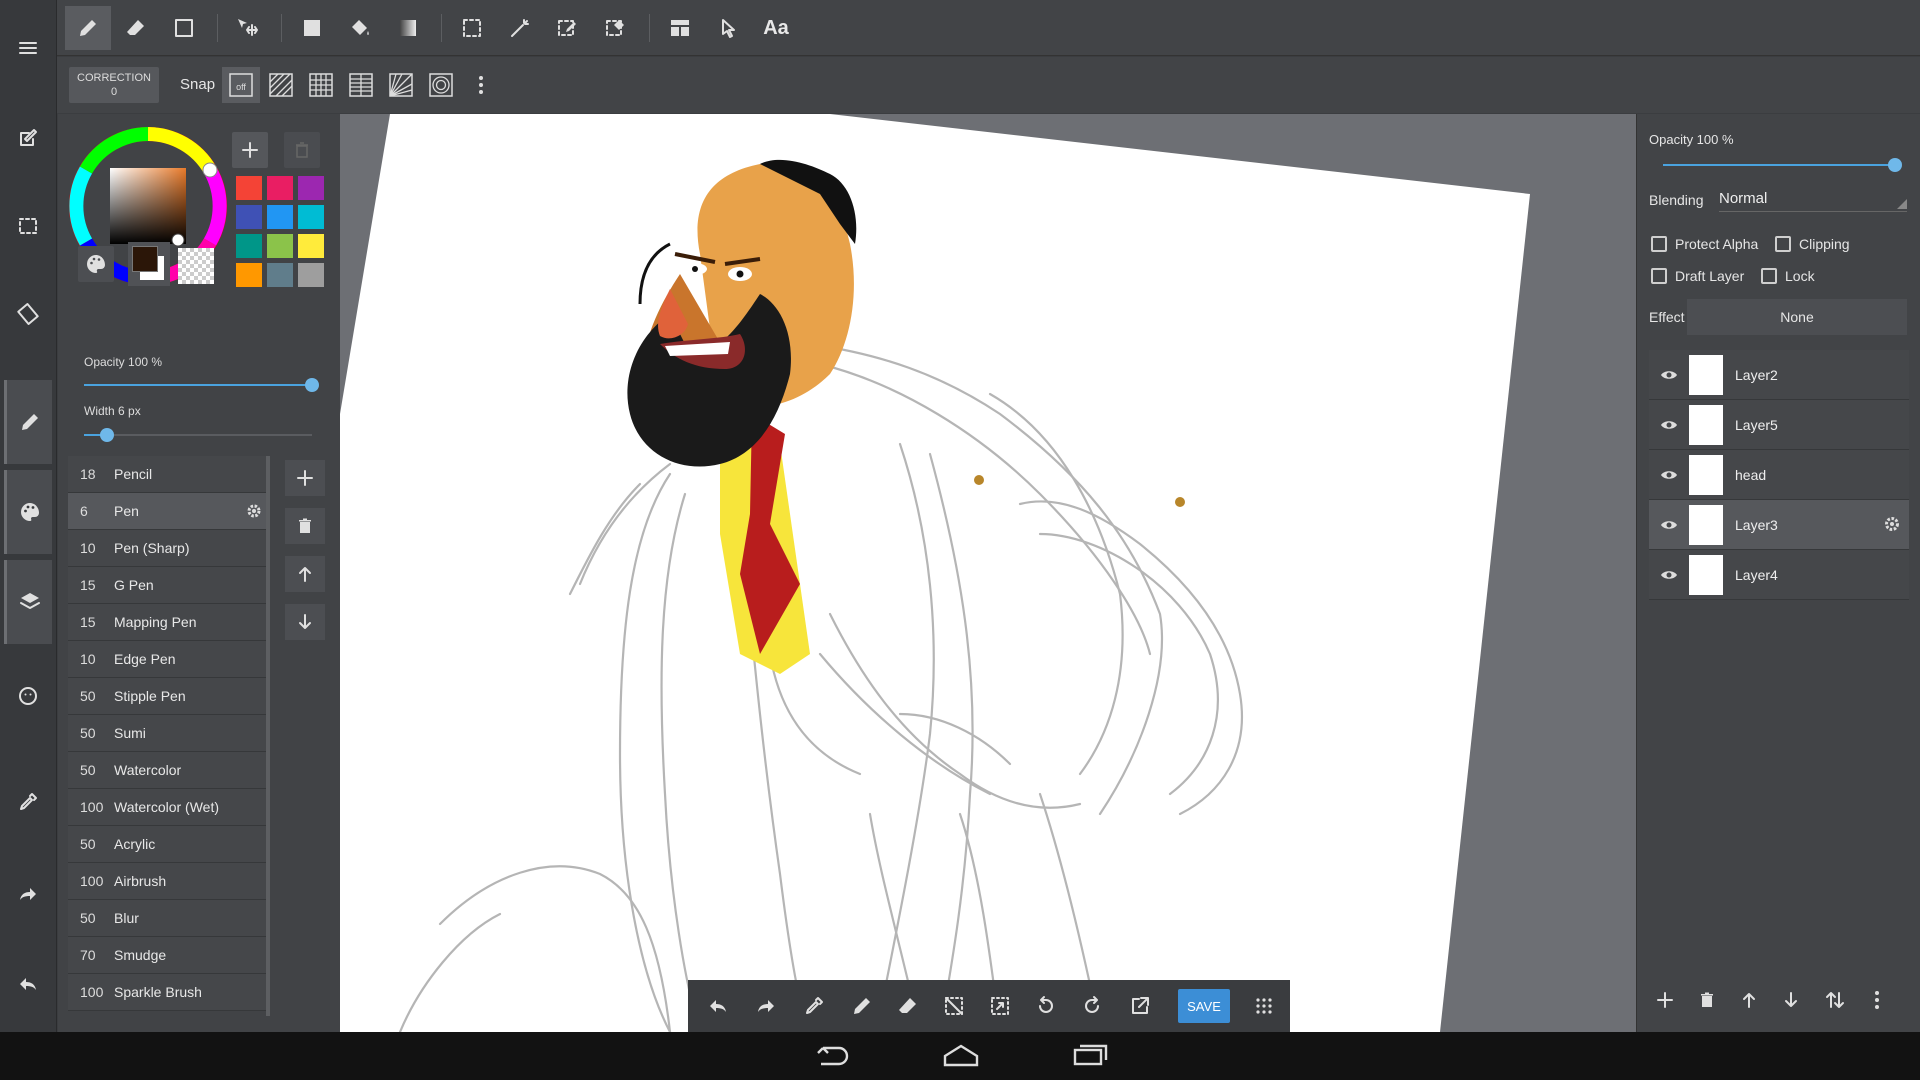  Describe the element at coordinates (169, 918) in the screenshot. I see `brush-item: 50 Blur` at that location.